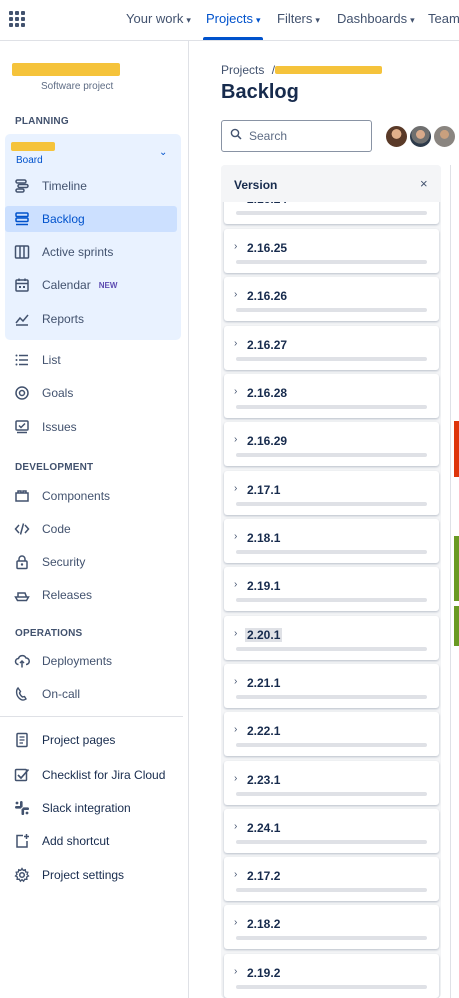  What do you see at coordinates (76, 841) in the screenshot?
I see `sidebar-item-label: Add shortcut` at bounding box center [76, 841].